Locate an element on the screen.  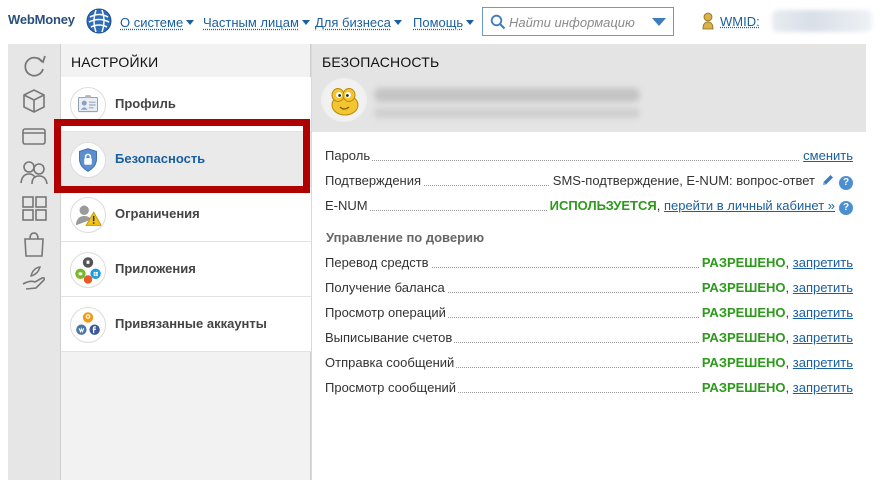
row-label: Просмотр операций is located at coordinates (386, 312).